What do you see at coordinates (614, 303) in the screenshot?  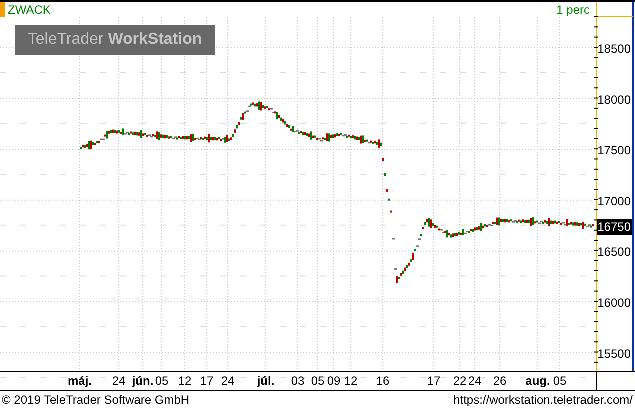 I see `price-tick-label: 16000` at bounding box center [614, 303].